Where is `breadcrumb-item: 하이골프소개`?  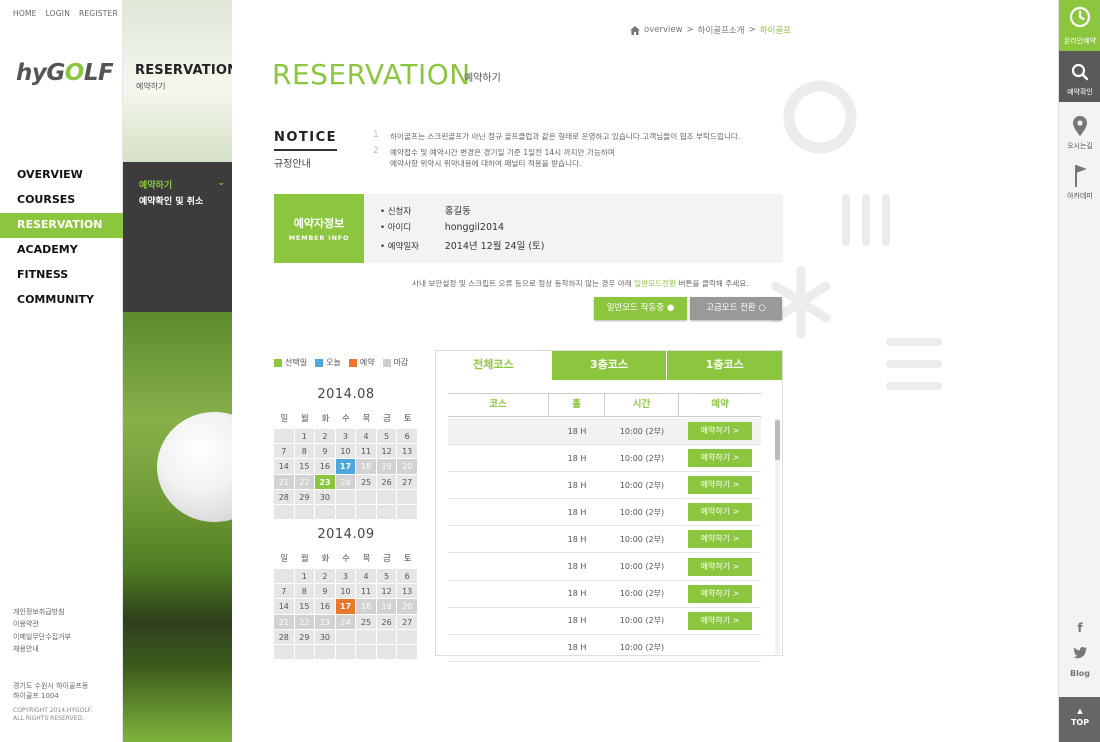 breadcrumb-item: 하이골프소개 is located at coordinates (721, 30).